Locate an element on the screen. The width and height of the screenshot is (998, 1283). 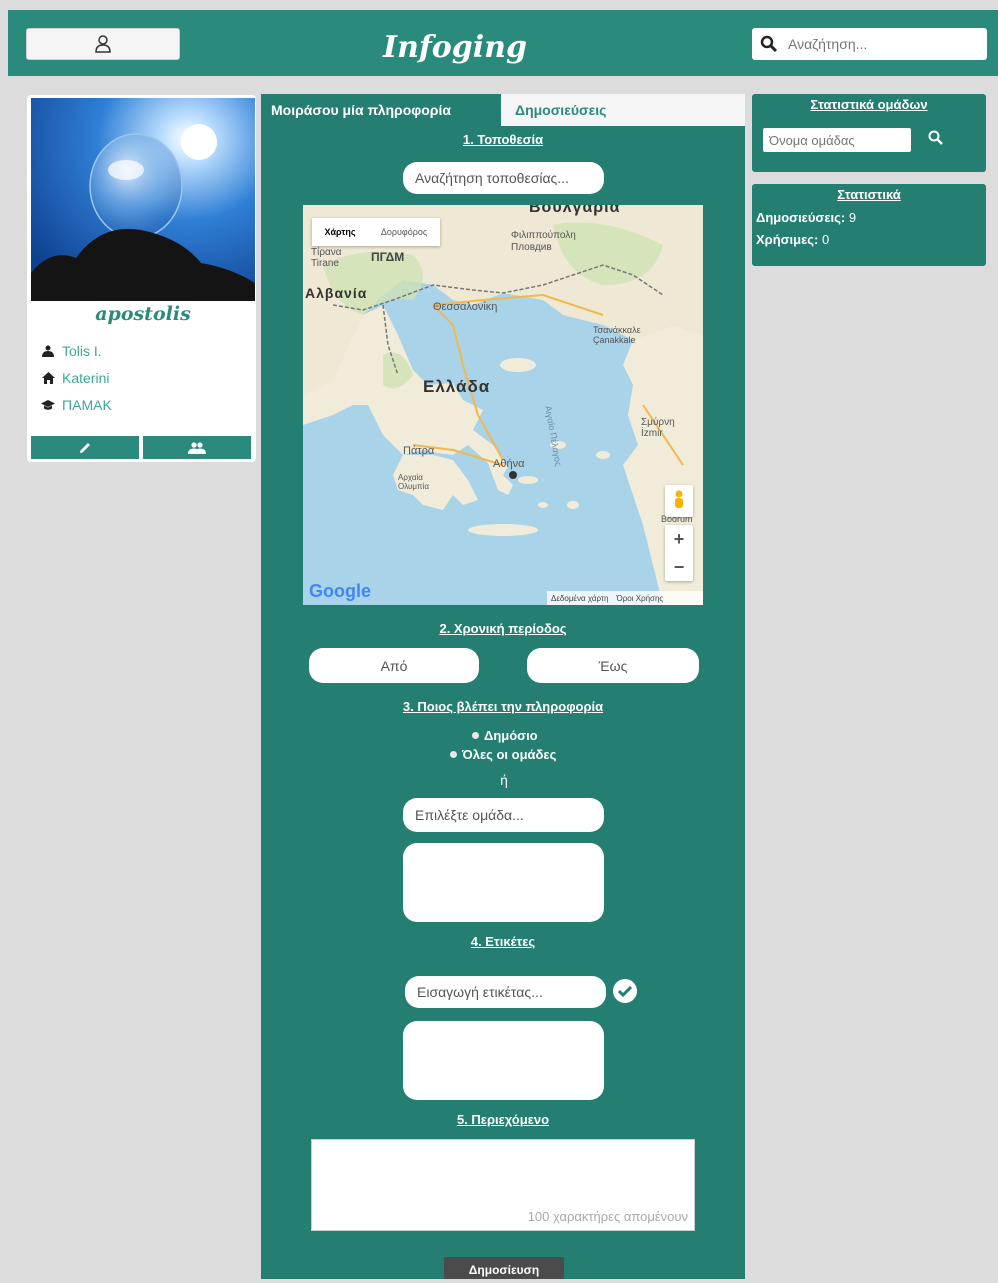
app-logo: Infoging is located at coordinates (455, 48).